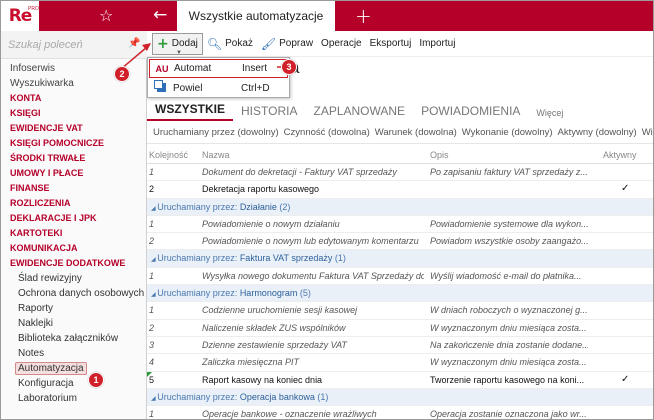  What do you see at coordinates (416, 132) in the screenshot?
I see `filter-chip: Warunek (dowolna)` at bounding box center [416, 132].